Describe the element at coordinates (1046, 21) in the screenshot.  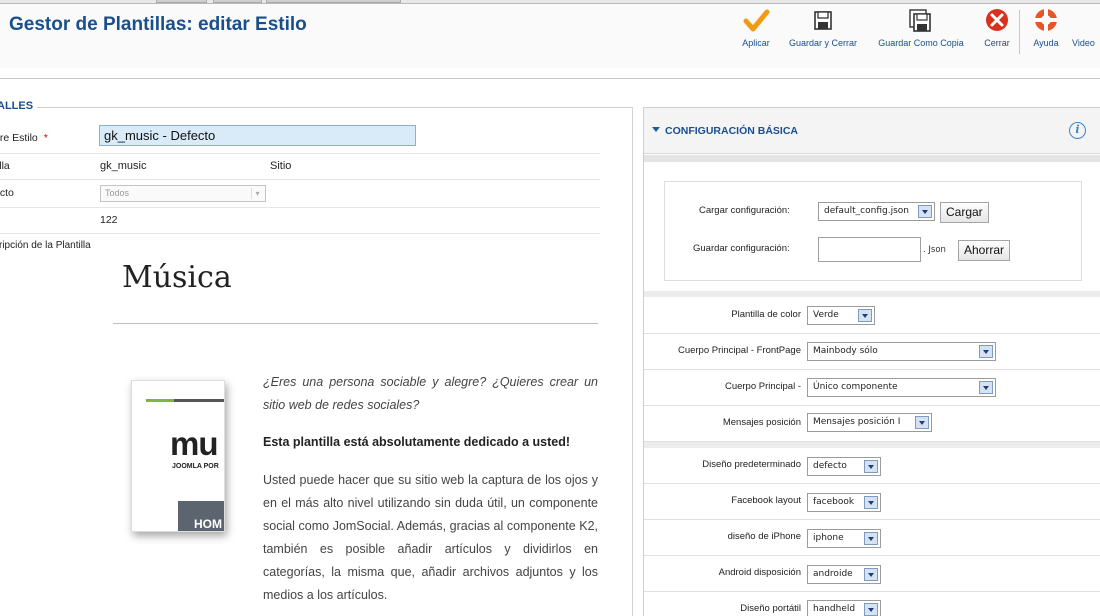
I see `help-lifebuoy-icon` at that location.